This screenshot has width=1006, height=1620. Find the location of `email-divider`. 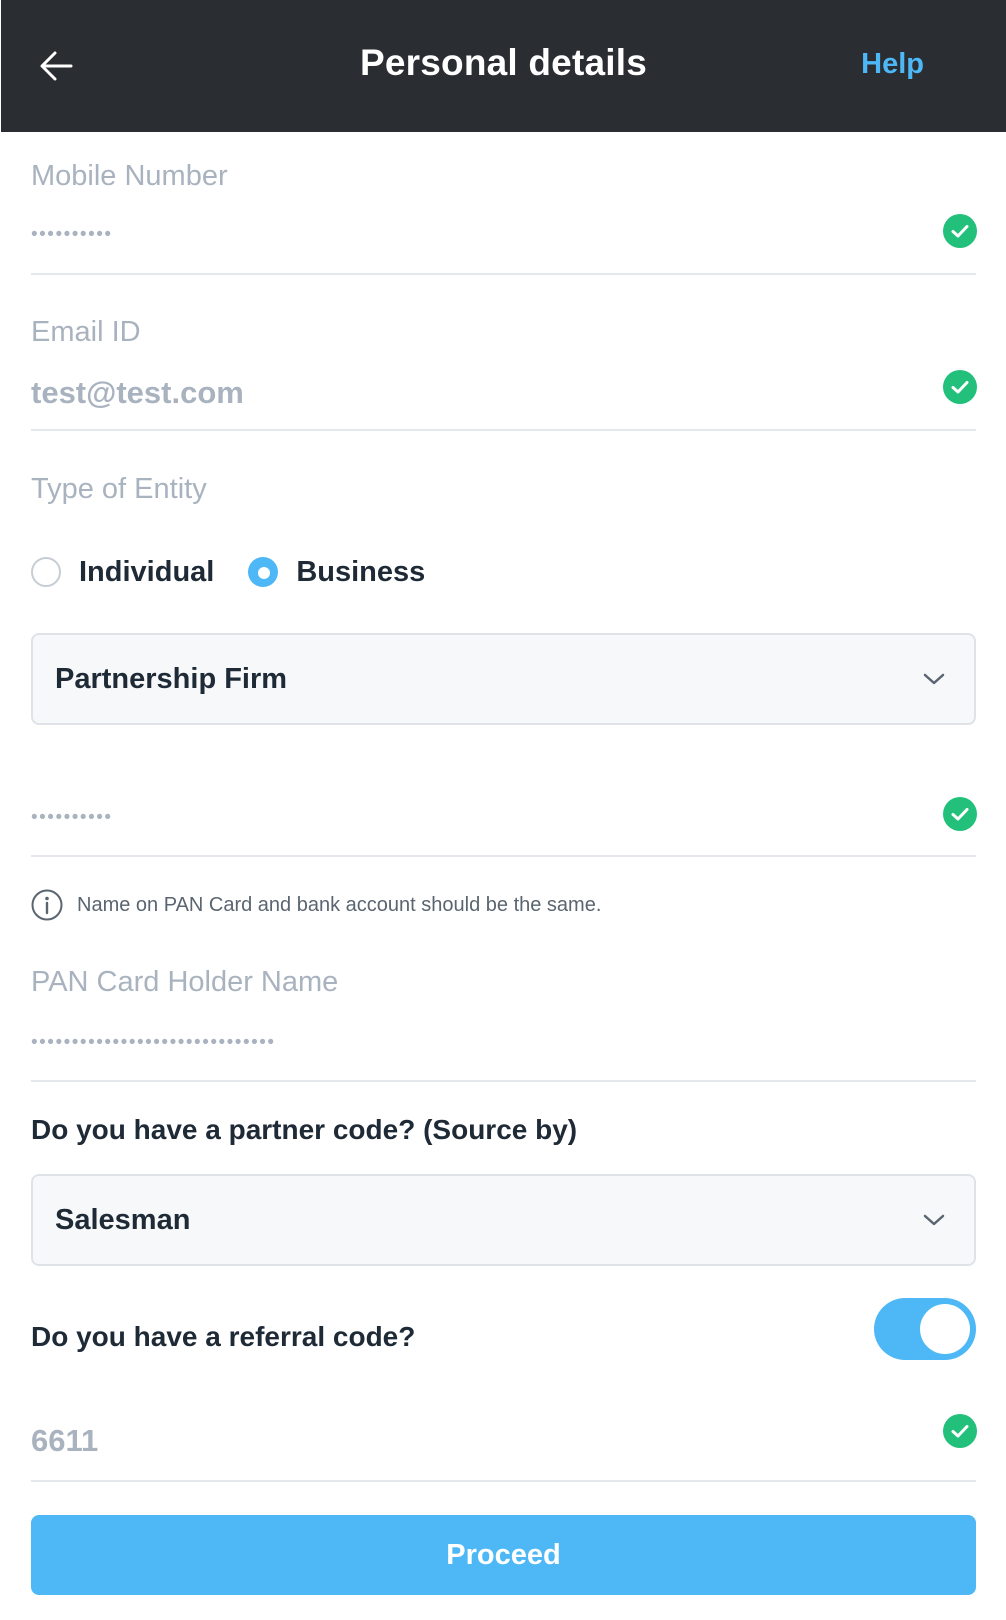

email-divider is located at coordinates (503, 430).